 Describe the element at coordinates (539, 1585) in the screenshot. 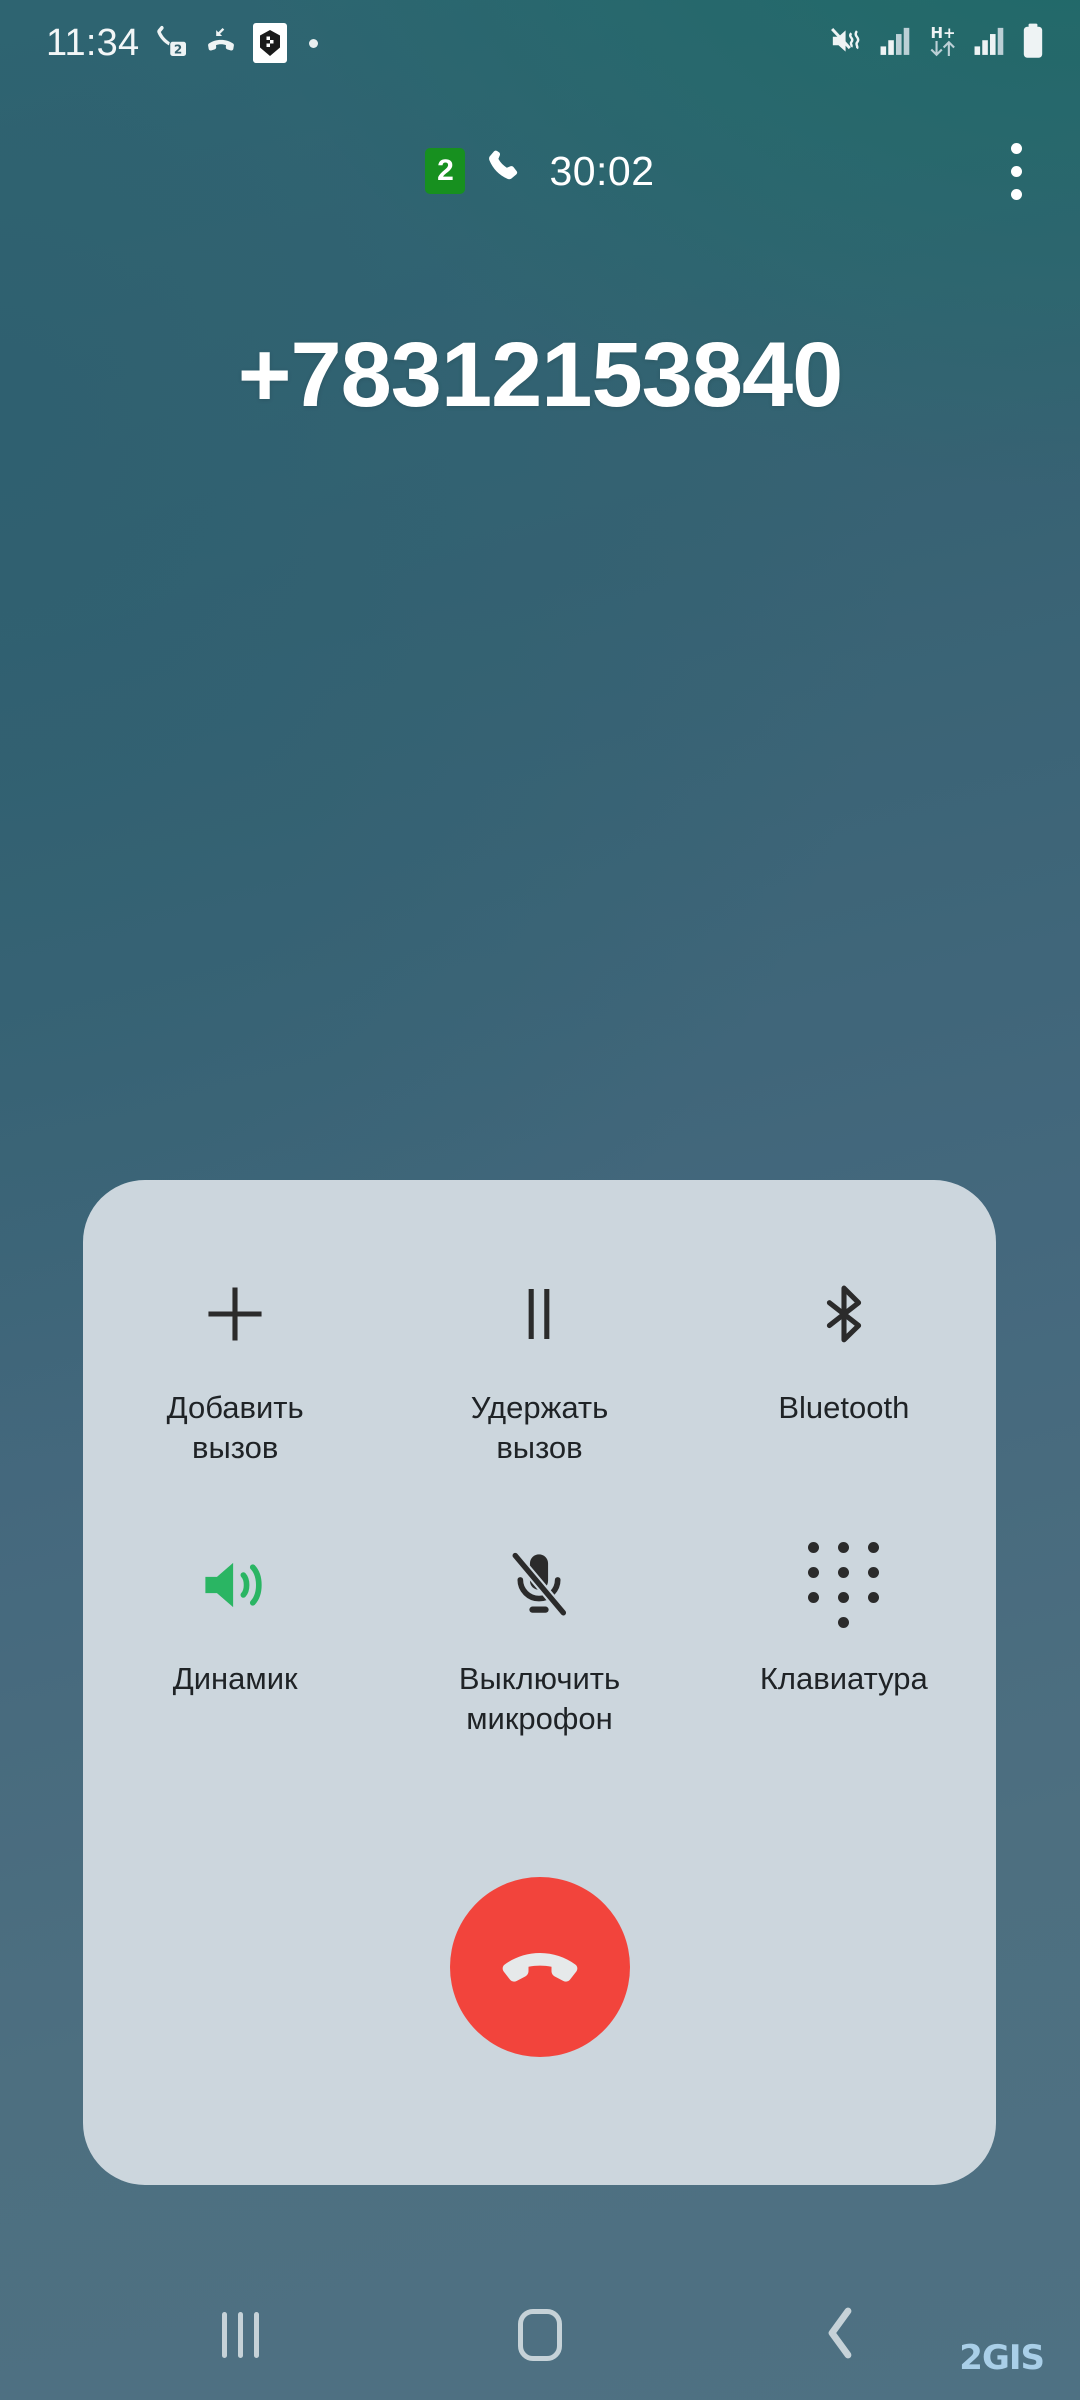

I see `mic-off-icon` at that location.